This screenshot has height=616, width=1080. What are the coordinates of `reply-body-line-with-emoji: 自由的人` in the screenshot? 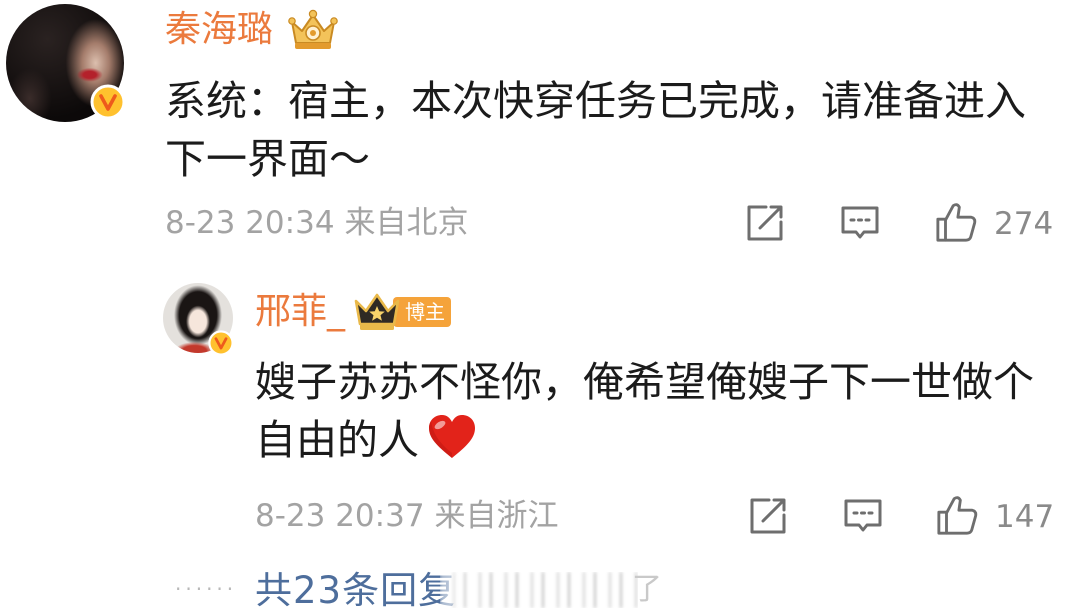 It's located at (644, 440).